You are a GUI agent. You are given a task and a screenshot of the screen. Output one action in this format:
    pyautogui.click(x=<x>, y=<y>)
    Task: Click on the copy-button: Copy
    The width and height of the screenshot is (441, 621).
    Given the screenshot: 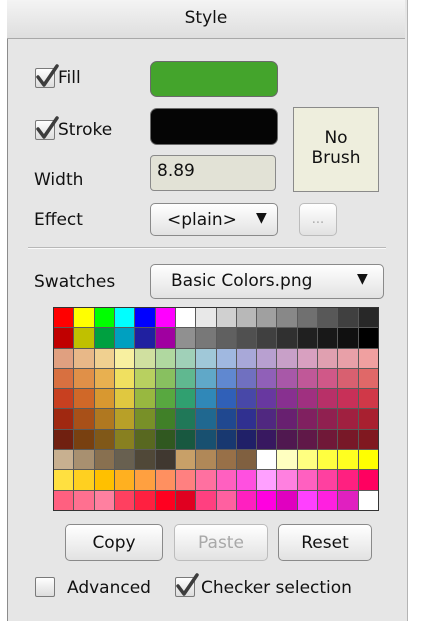 What is the action you would take?
    pyautogui.click(x=114, y=542)
    